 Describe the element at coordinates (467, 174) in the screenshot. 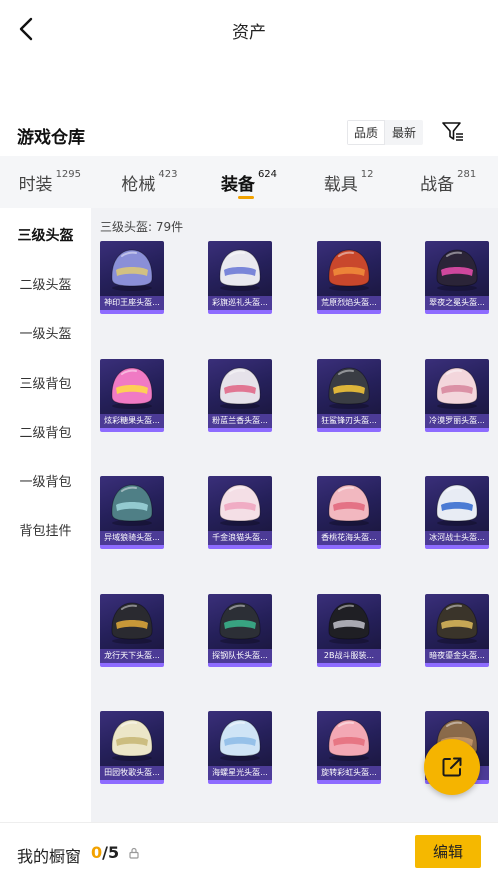

I see `tab-count: 281` at that location.